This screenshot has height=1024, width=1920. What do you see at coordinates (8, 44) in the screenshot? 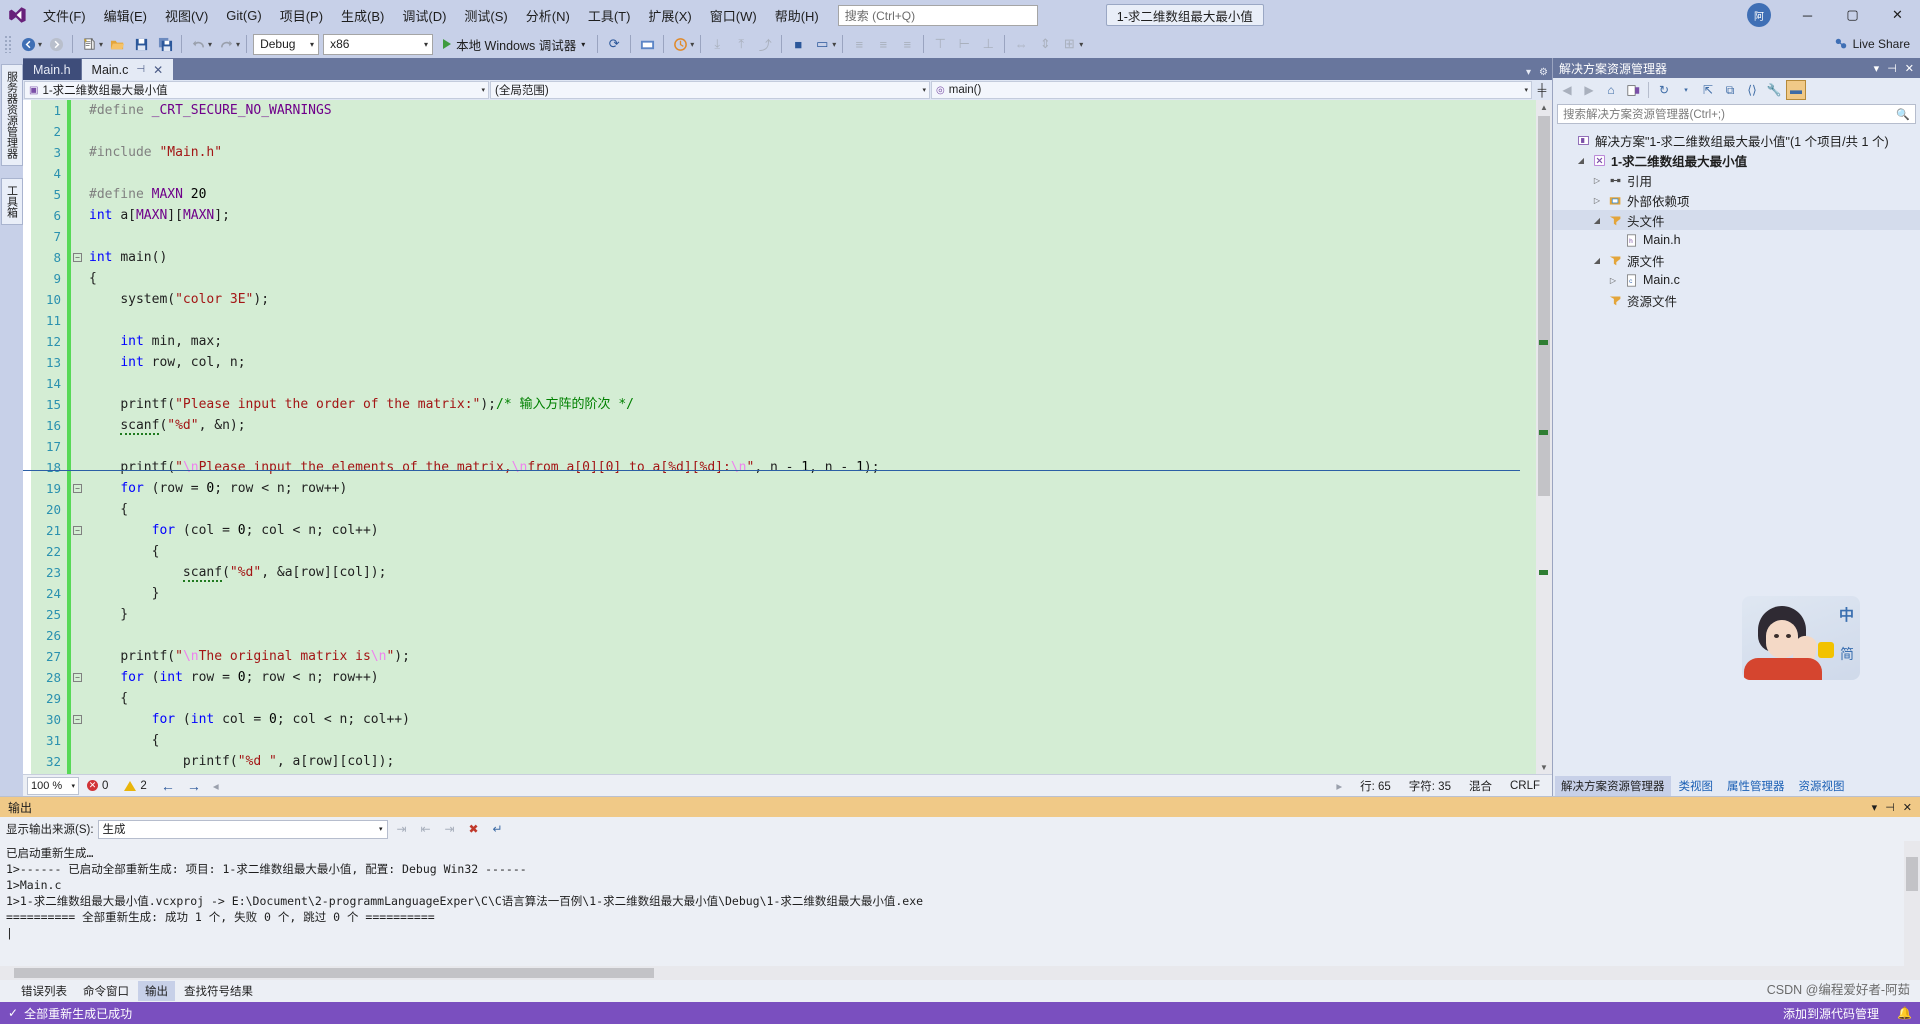
I see `toolbar-grip` at bounding box center [8, 44].